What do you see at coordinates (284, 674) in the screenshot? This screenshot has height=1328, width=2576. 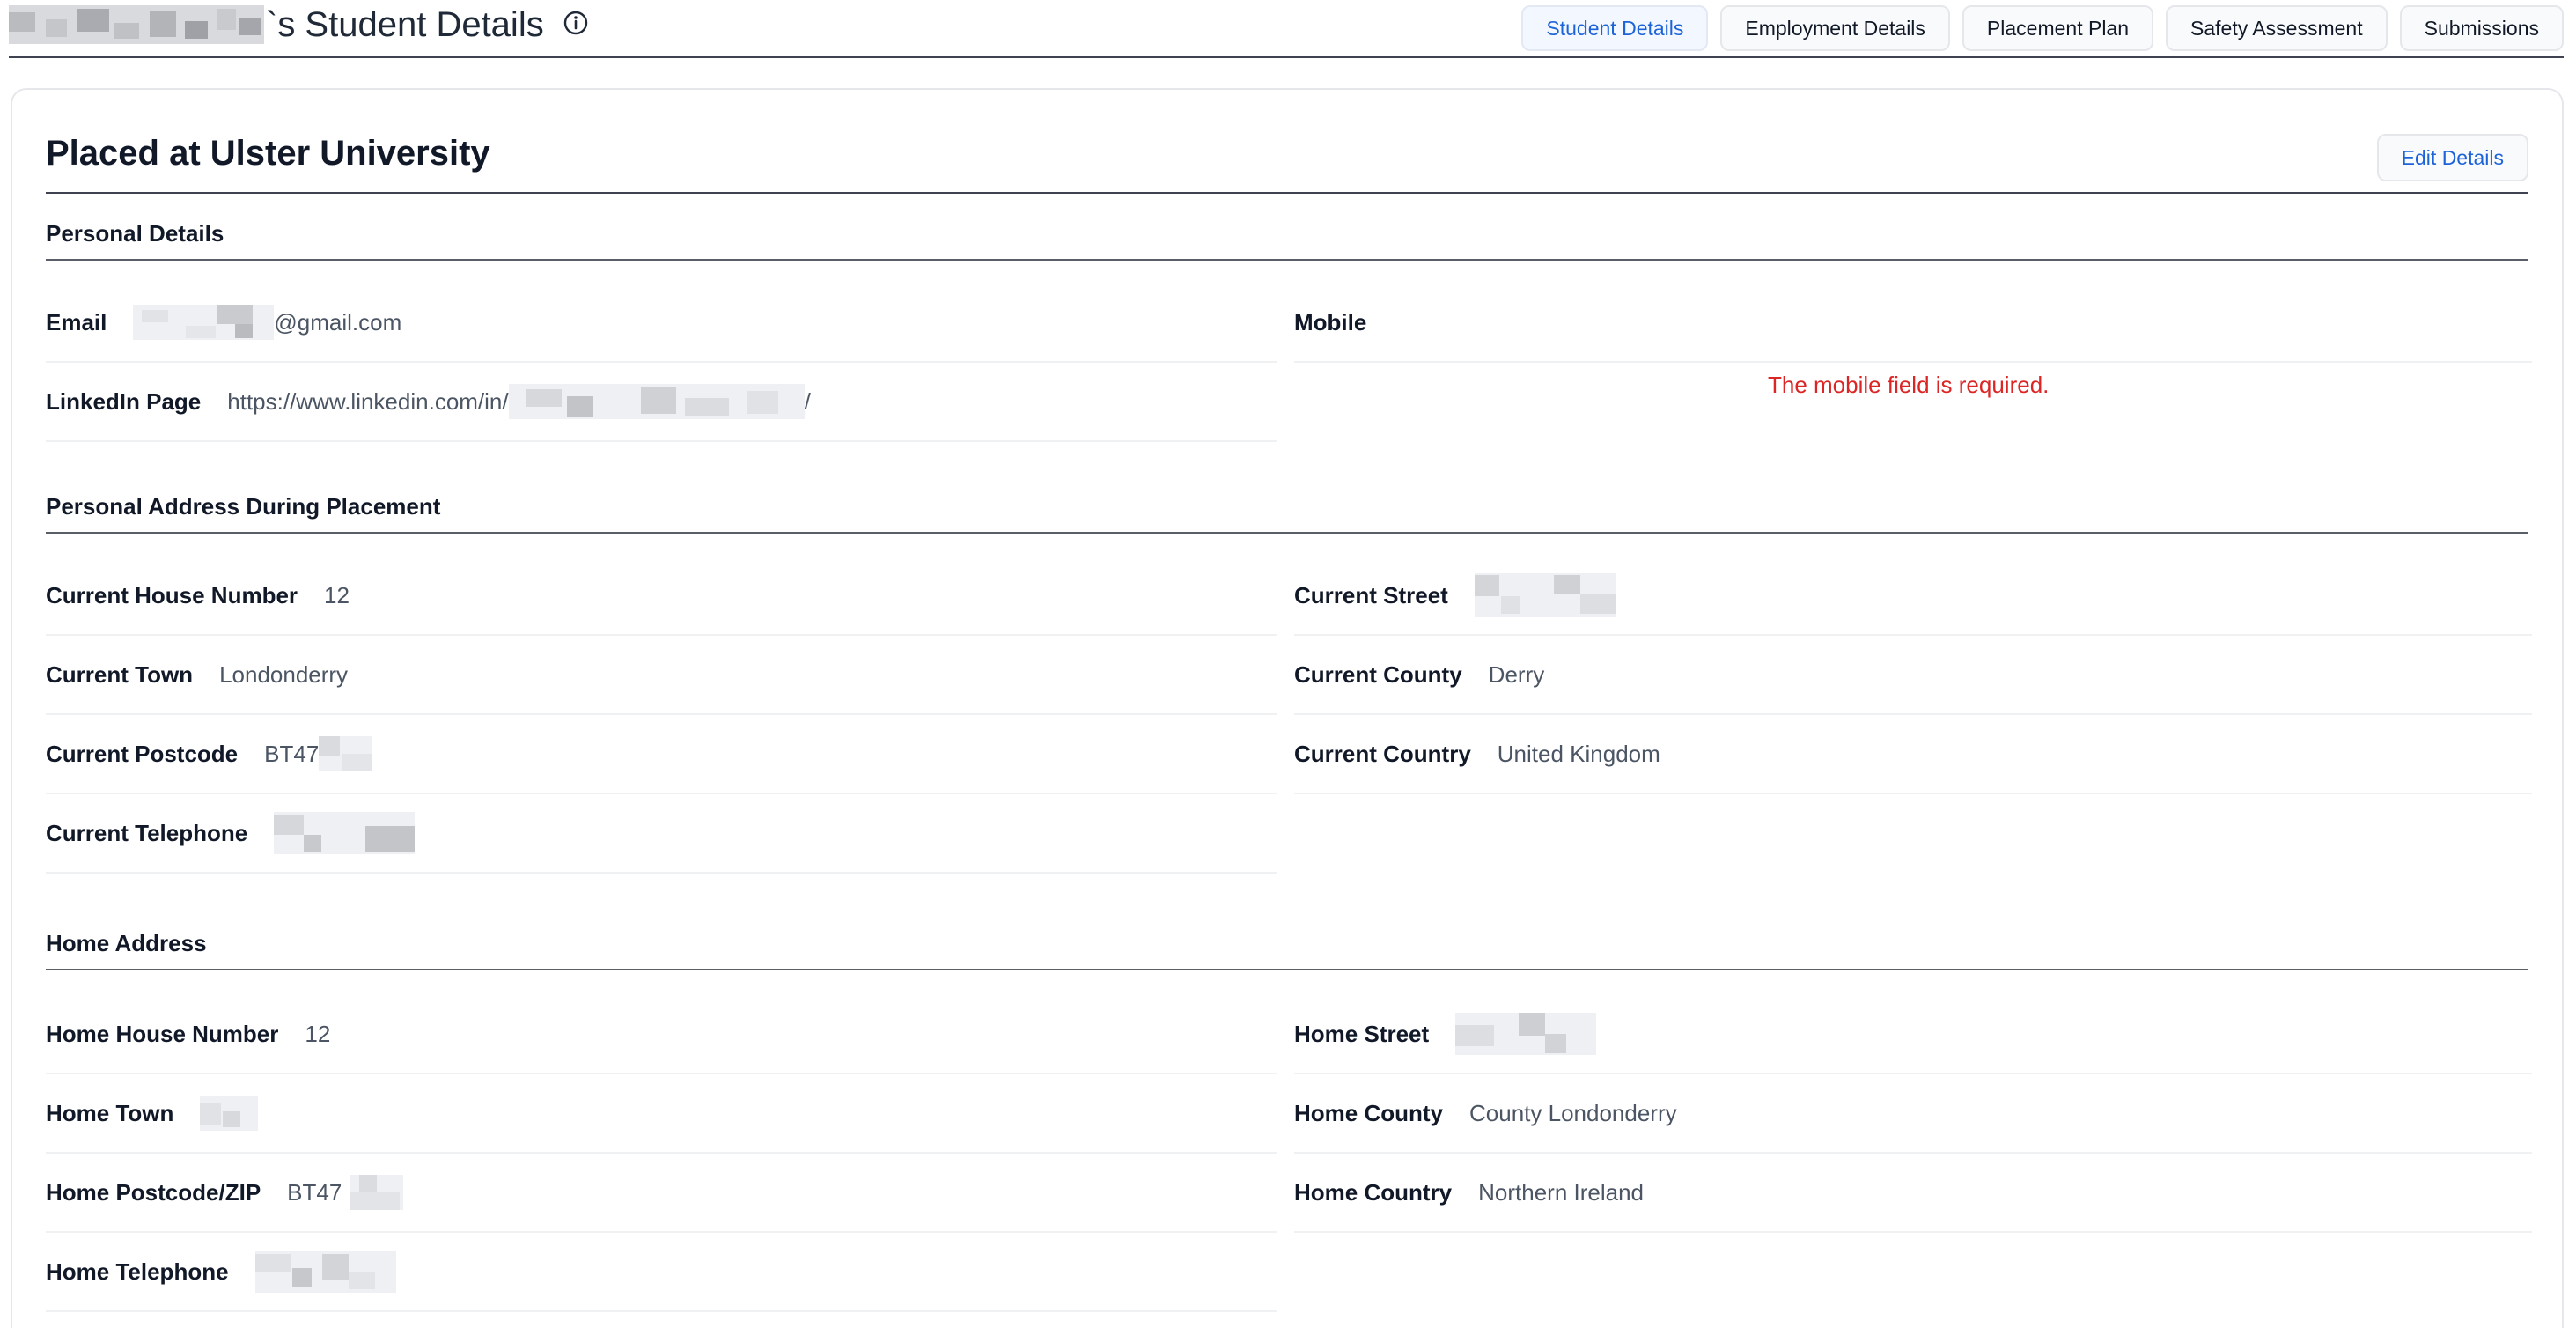 I see `current-town-value: Londonderry` at bounding box center [284, 674].